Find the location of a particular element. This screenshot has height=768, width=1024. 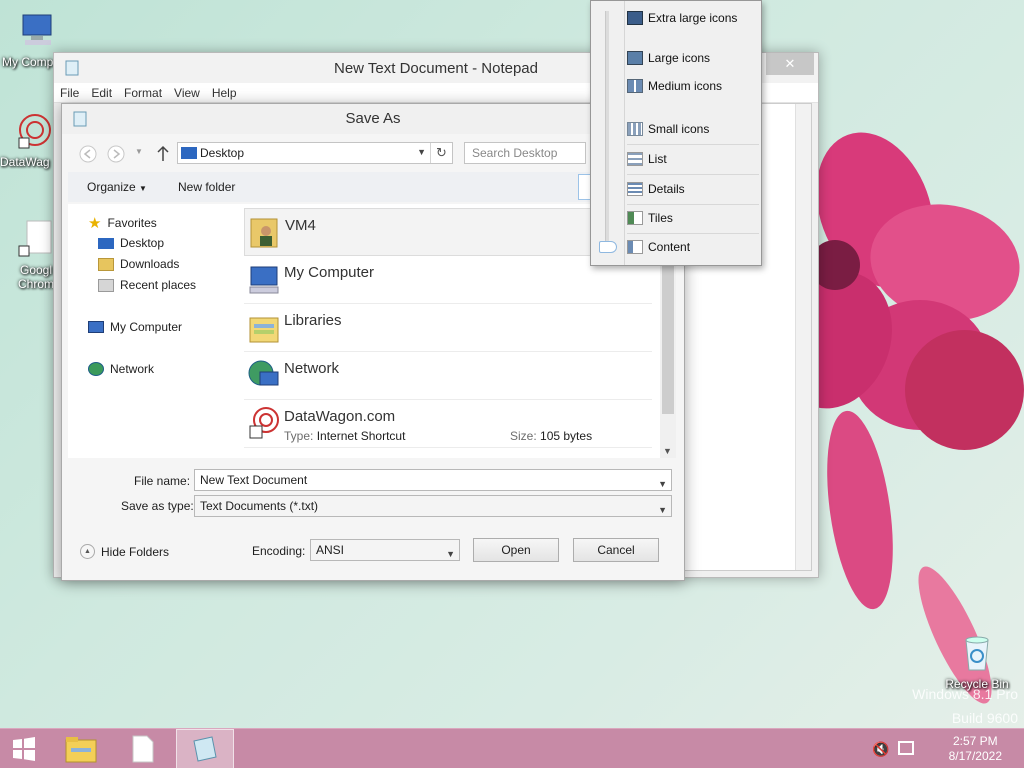

volume-muted-icon: 🔇 is located at coordinates (880, 749).